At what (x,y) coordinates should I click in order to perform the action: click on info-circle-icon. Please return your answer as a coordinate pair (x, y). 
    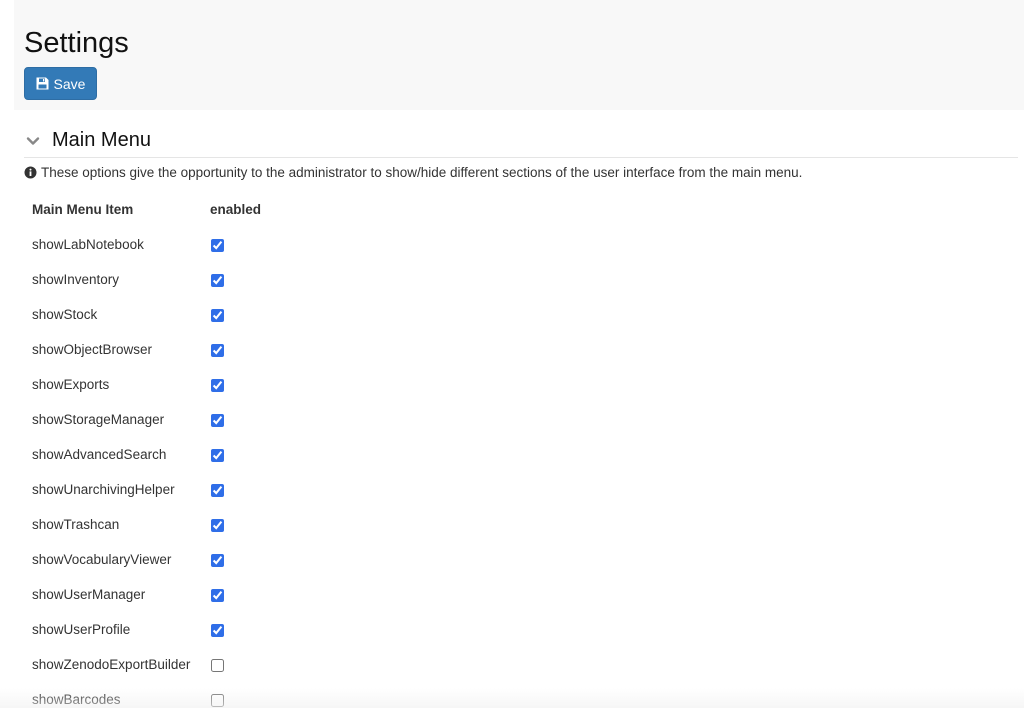
    Looking at the image, I should click on (30, 172).